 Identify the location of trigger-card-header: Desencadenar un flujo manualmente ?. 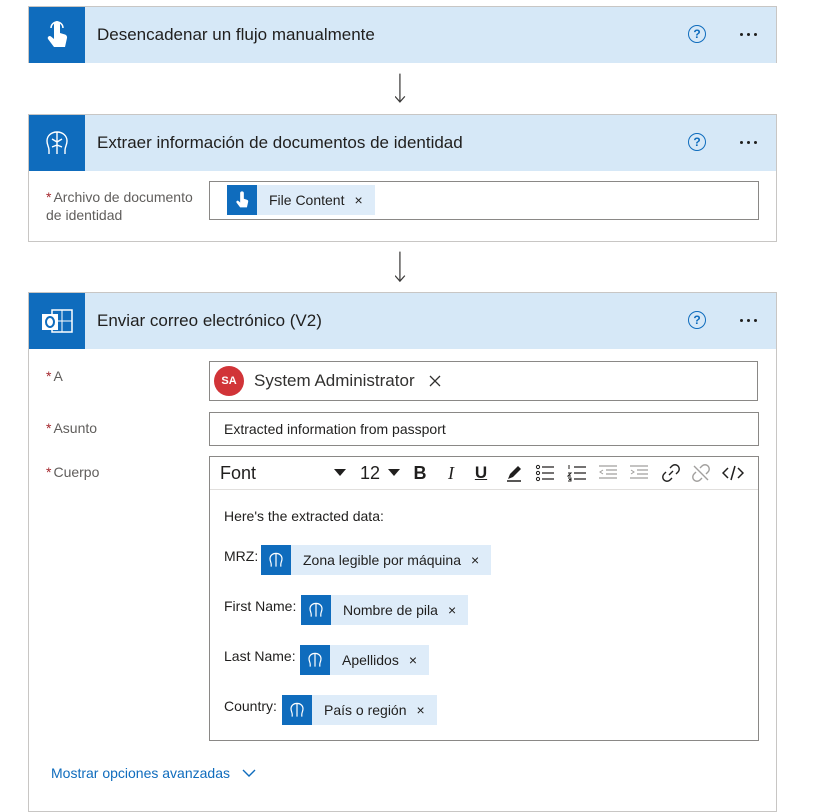
(402, 35).